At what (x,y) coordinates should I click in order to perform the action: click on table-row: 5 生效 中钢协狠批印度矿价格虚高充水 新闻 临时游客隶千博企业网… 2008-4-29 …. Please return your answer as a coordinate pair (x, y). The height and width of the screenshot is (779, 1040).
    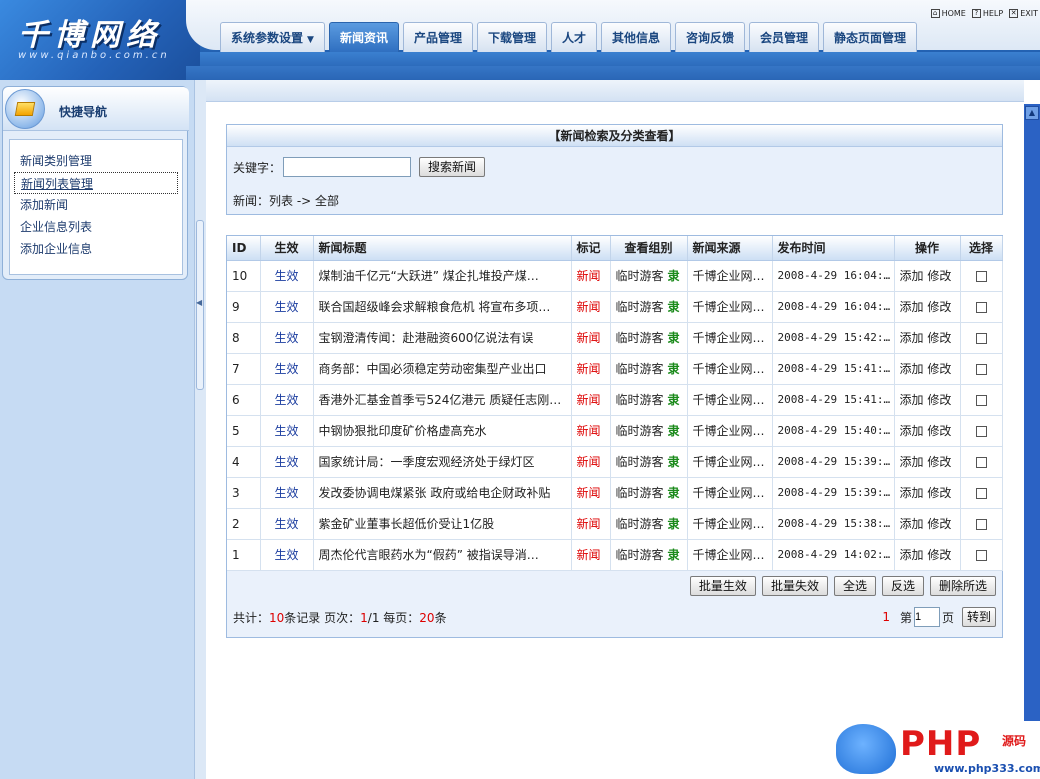
    Looking at the image, I should click on (615, 431).